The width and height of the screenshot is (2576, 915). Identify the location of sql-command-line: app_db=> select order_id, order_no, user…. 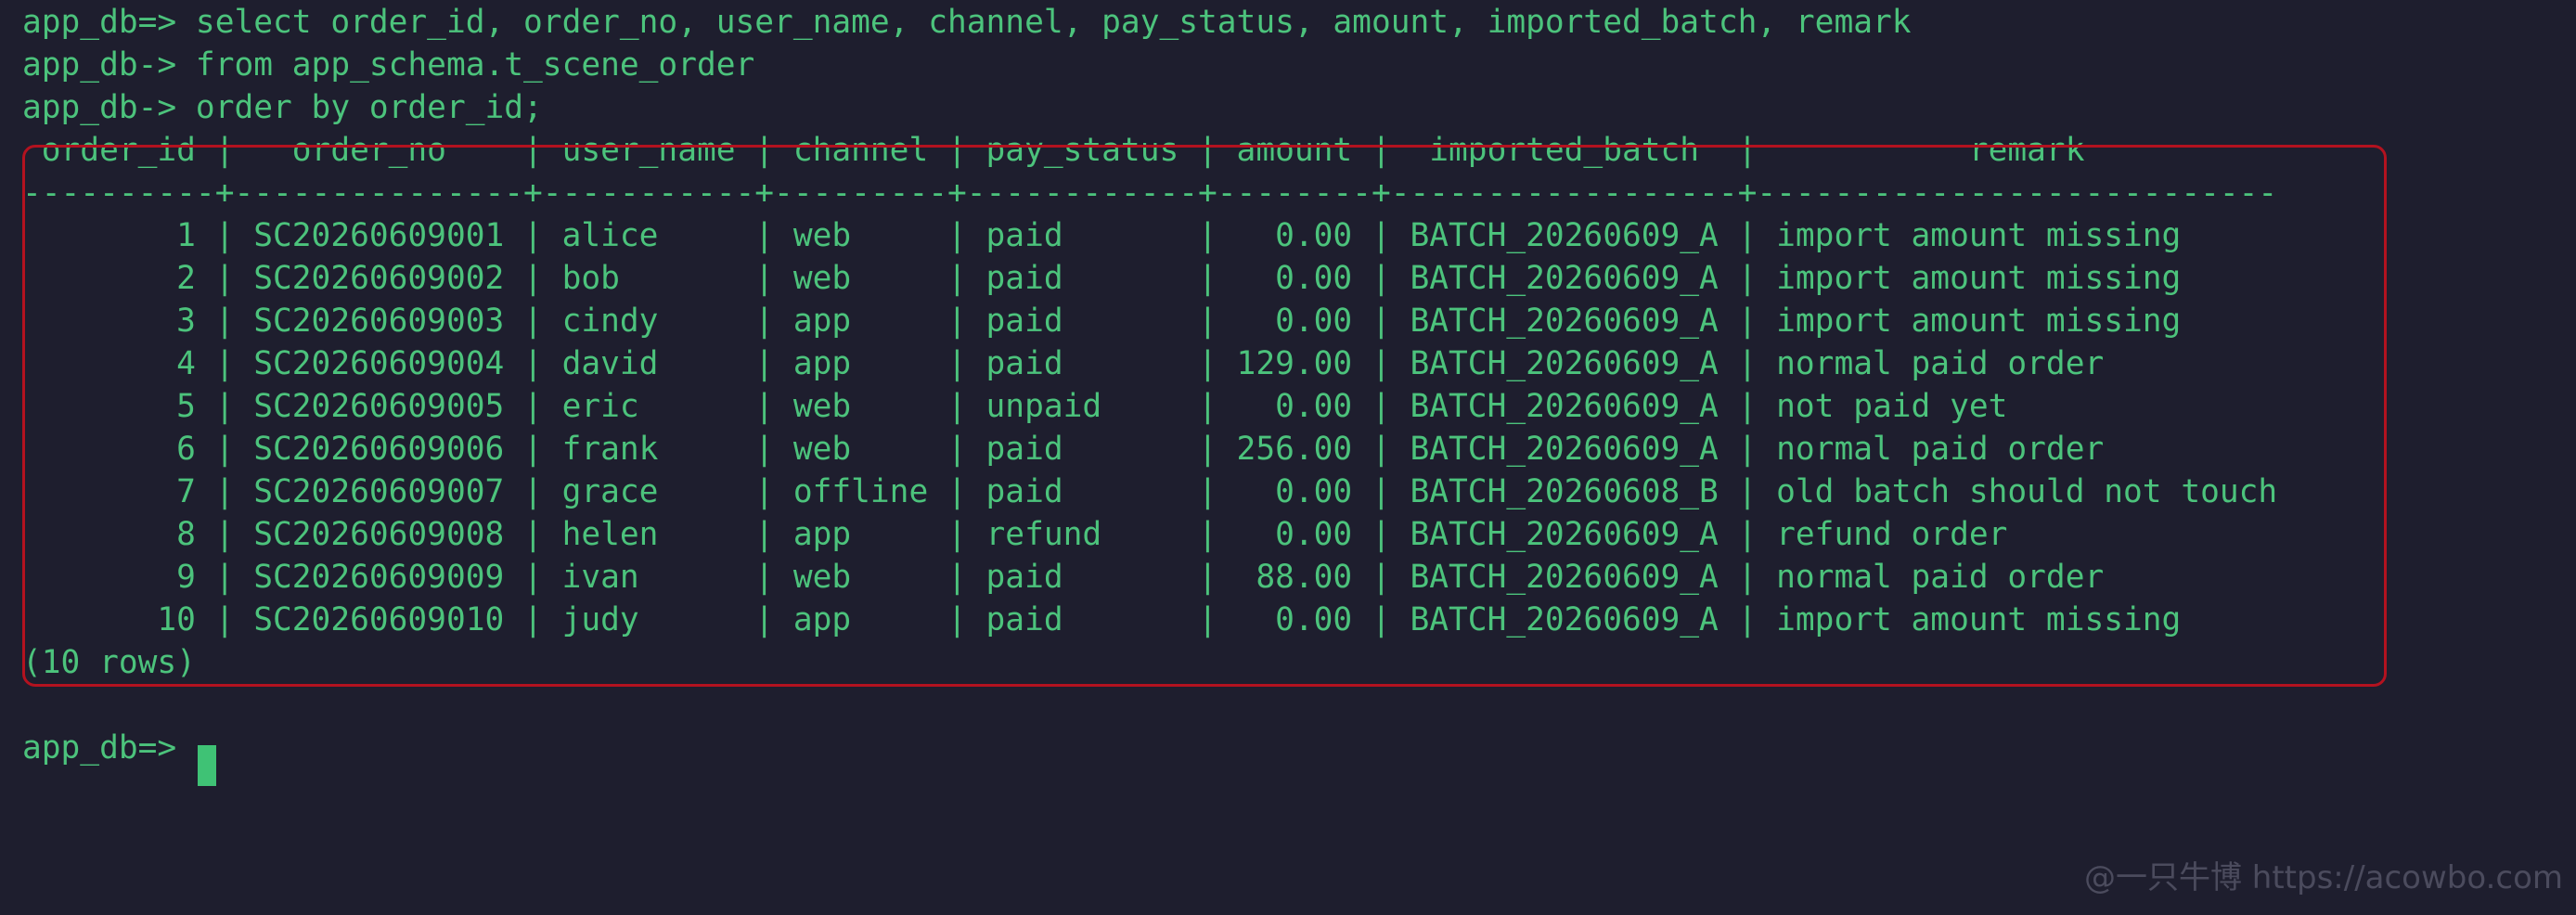
(967, 22).